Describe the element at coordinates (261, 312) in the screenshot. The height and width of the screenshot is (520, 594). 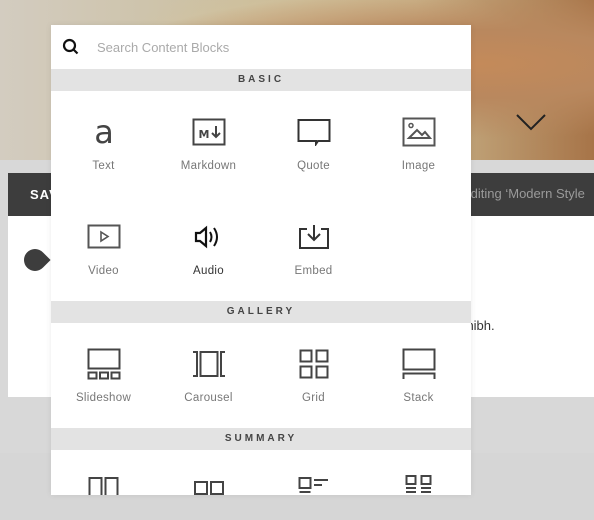
I see `section-header-gallery: GALLERY` at that location.